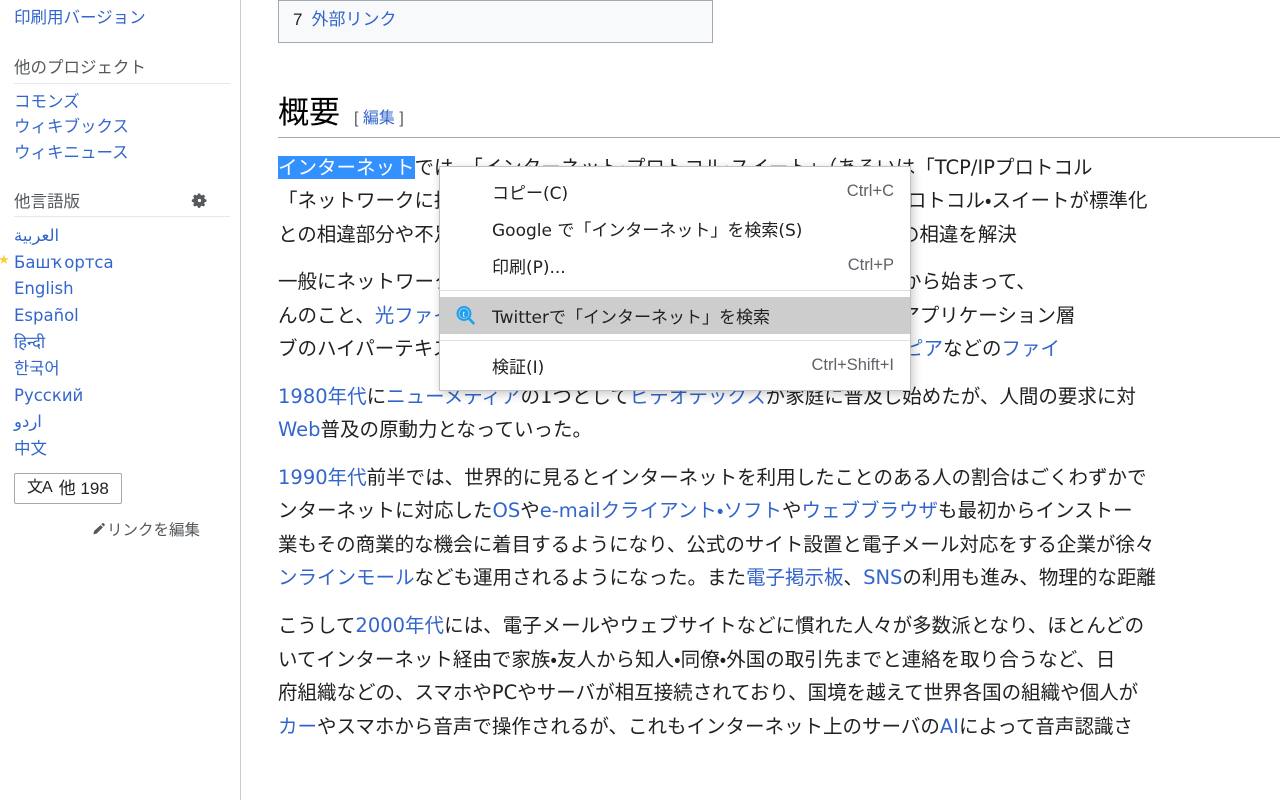 Image resolution: width=1280 pixels, height=800 pixels. I want to click on context-menu-item: t Twitterで「インターネット」を検索, so click(675, 315).